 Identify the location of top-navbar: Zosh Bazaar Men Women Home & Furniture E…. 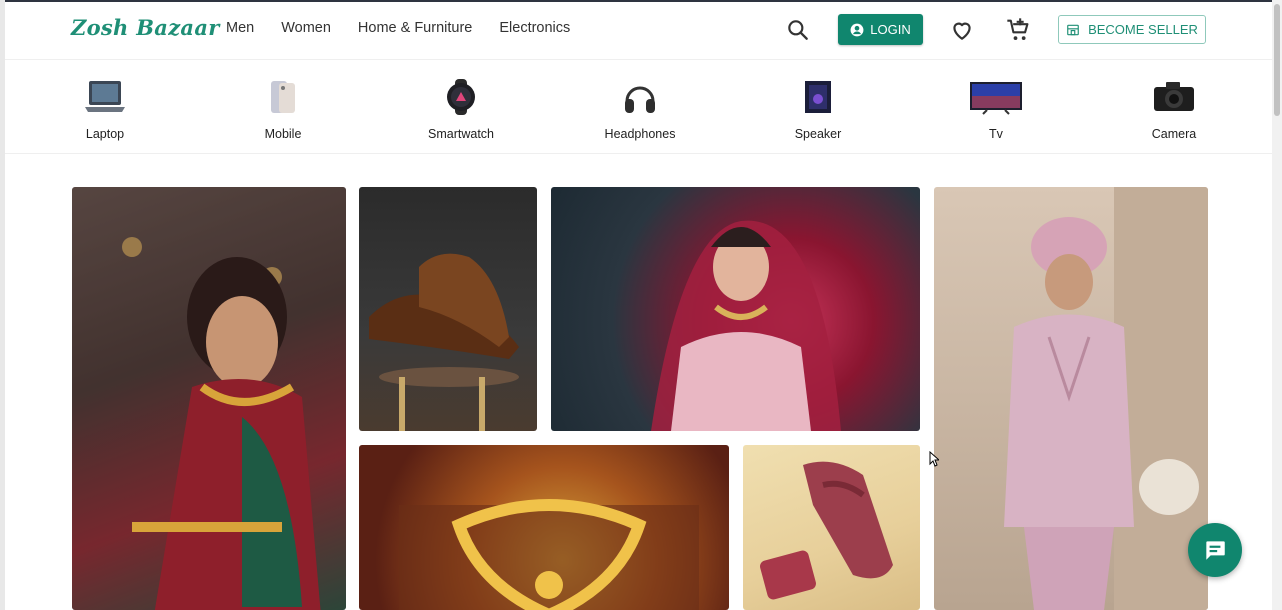
(638, 31).